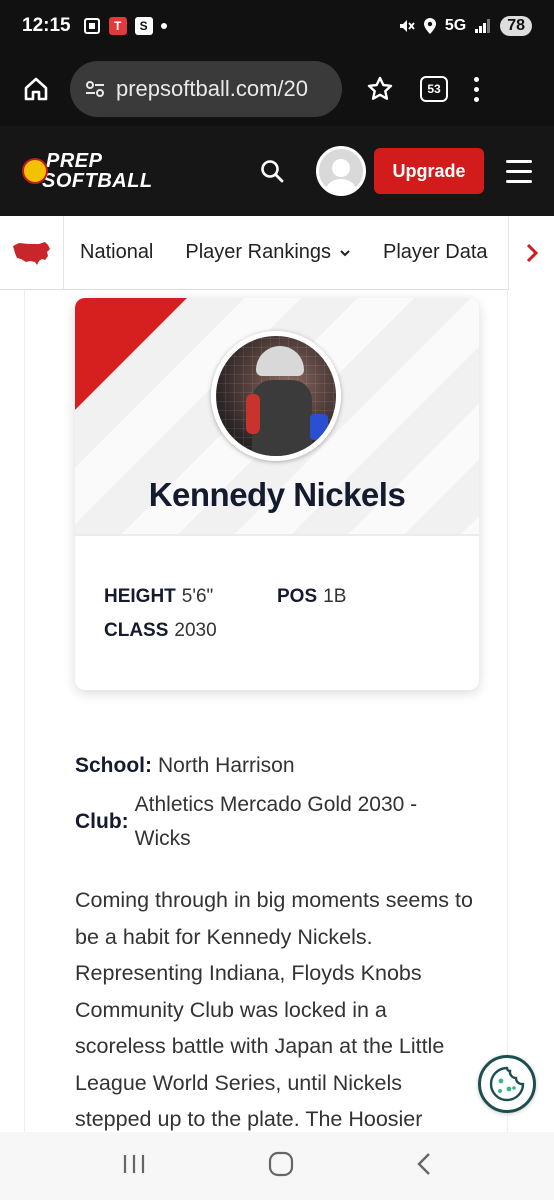 This screenshot has width=554, height=1200. Describe the element at coordinates (102, 821) in the screenshot. I see `club-label: Club:` at that location.